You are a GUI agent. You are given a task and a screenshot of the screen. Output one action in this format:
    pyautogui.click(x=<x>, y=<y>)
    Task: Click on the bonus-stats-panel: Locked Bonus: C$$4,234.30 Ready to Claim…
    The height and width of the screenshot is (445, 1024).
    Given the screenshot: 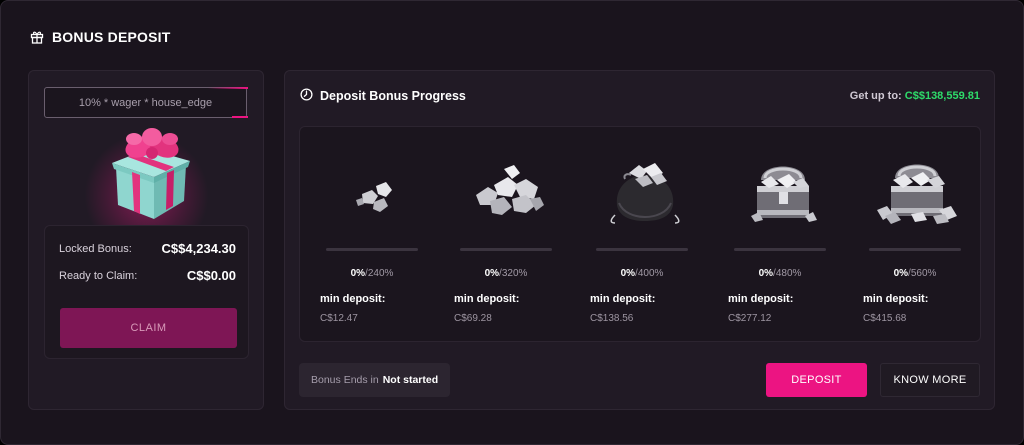 What is the action you would take?
    pyautogui.click(x=146, y=292)
    